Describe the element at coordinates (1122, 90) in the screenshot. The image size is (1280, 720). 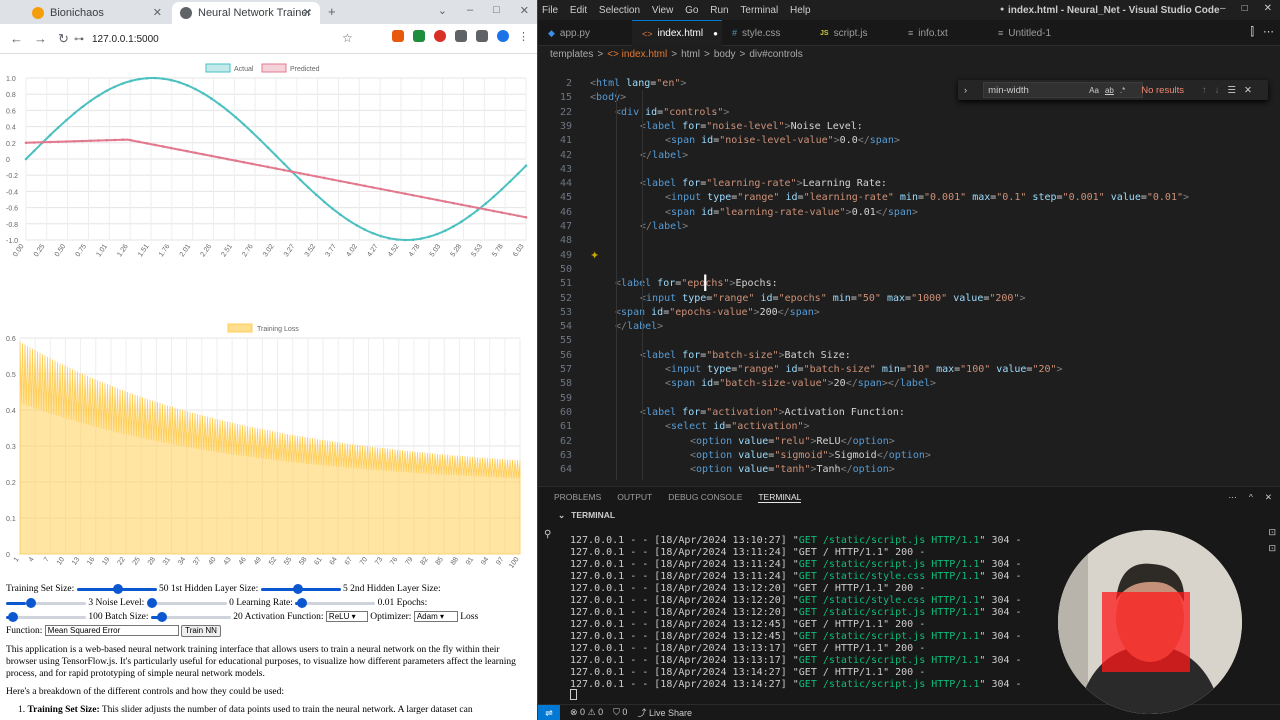
I see `regex-icon: .*` at that location.